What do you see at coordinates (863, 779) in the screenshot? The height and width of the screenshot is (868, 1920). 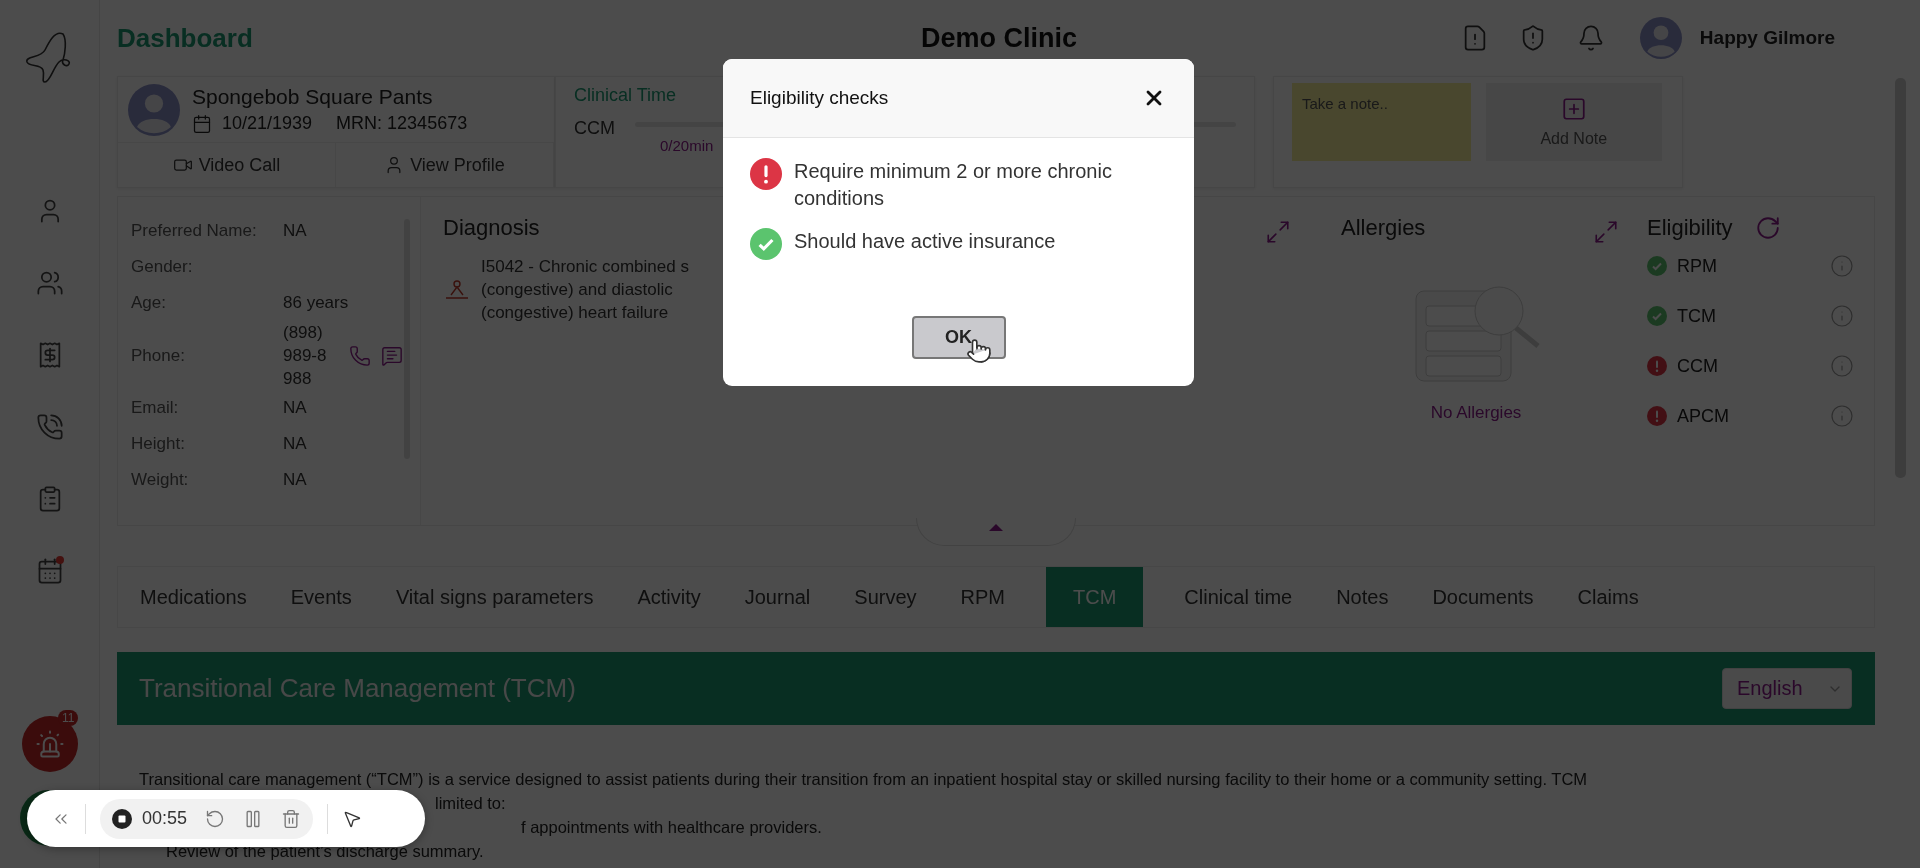 I see `intro-text: Transitional care management (“TCM”) is a service designed to assist patients during their transition from an inpatient hospital stay or skilled nursing facility to their home or a community setting. TCM` at bounding box center [863, 779].